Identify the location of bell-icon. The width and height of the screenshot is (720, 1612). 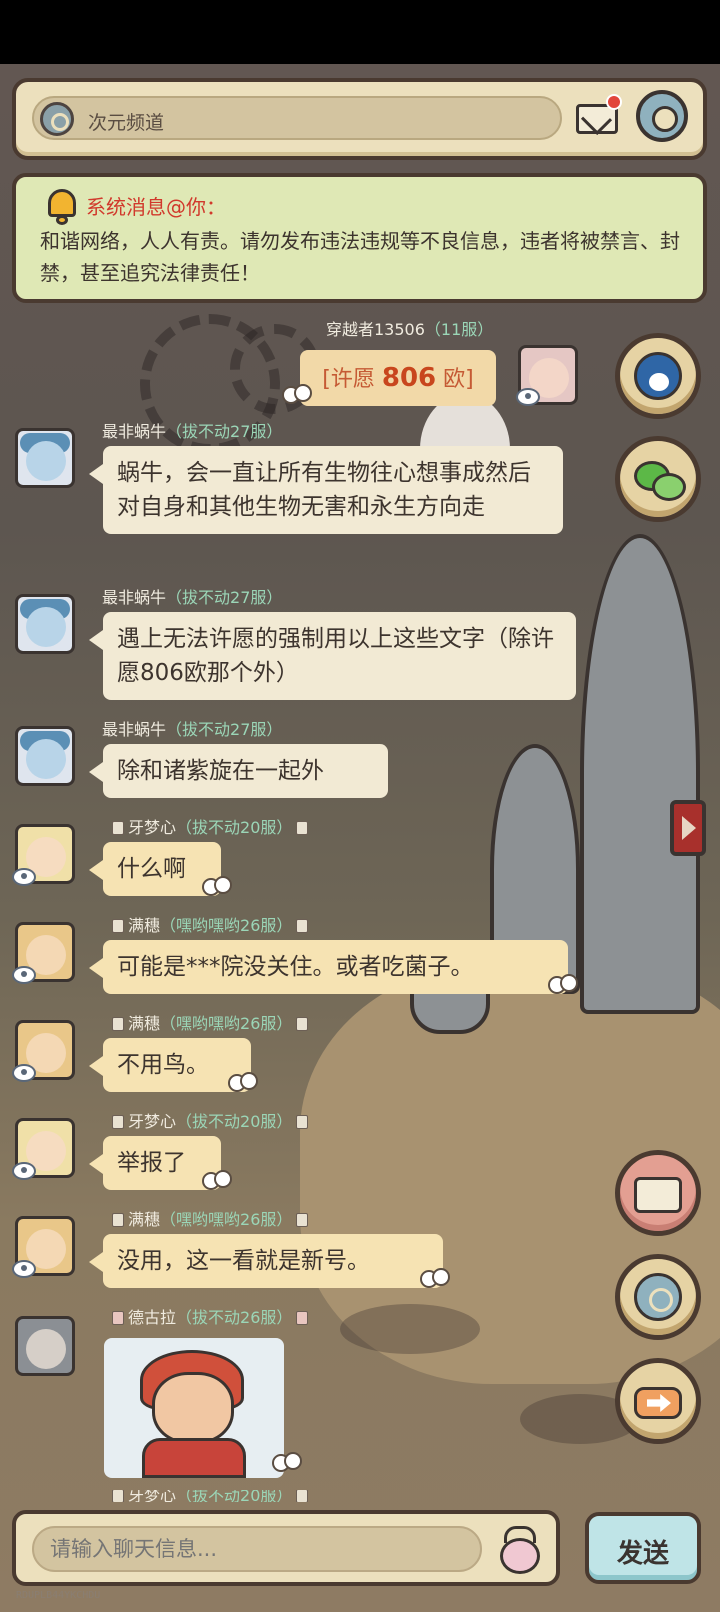
(62, 205).